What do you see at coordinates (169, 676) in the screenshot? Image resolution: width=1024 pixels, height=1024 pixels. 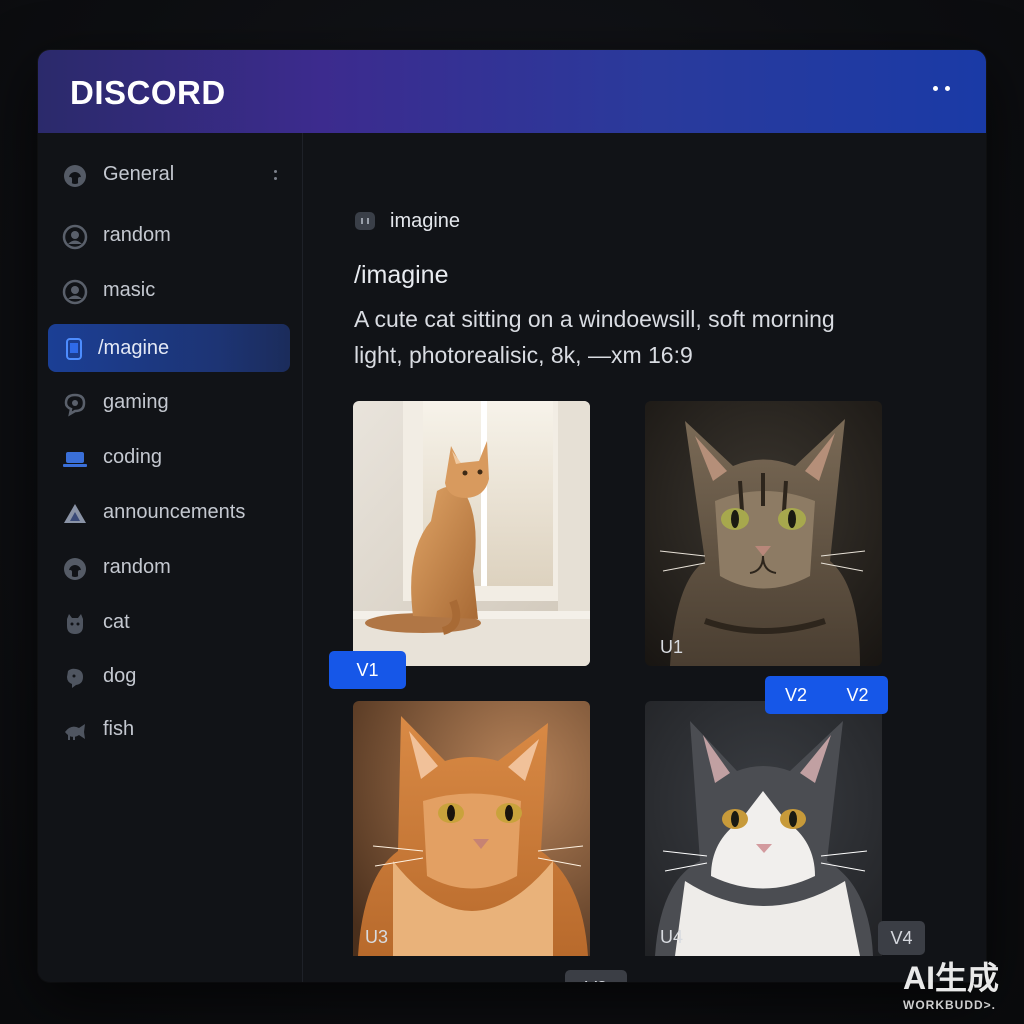 I see `sidebar-item-dog: dog` at bounding box center [169, 676].